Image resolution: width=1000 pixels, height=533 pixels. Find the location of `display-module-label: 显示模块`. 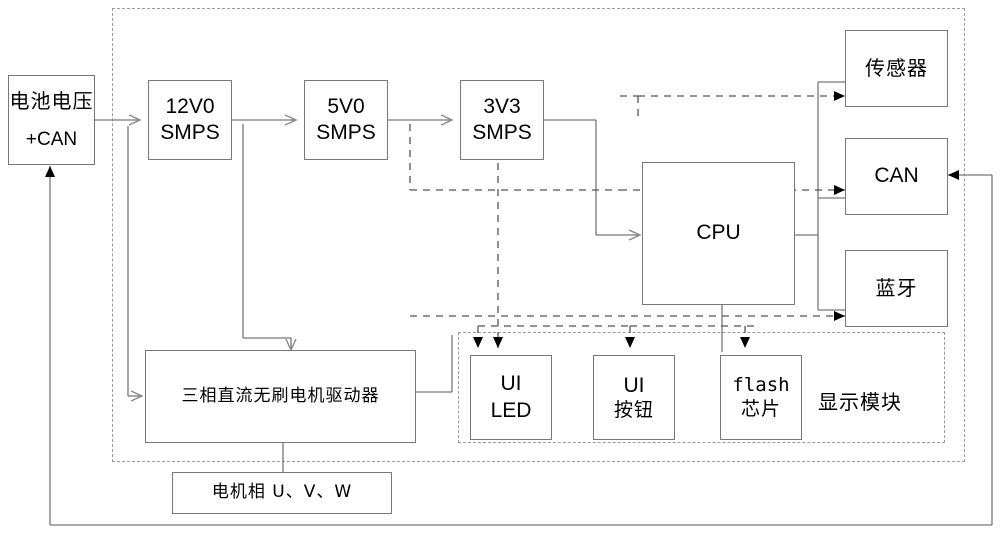

display-module-label: 显示模块 is located at coordinates (860, 402).